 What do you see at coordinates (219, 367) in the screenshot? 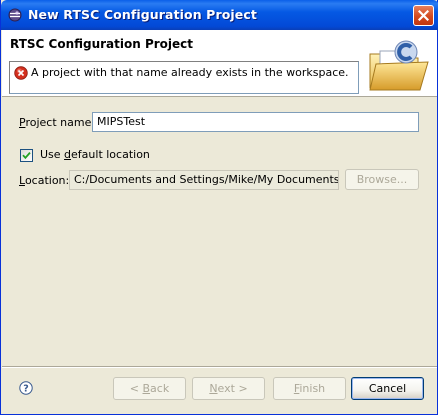
I see `button-bar-separator` at bounding box center [219, 367].